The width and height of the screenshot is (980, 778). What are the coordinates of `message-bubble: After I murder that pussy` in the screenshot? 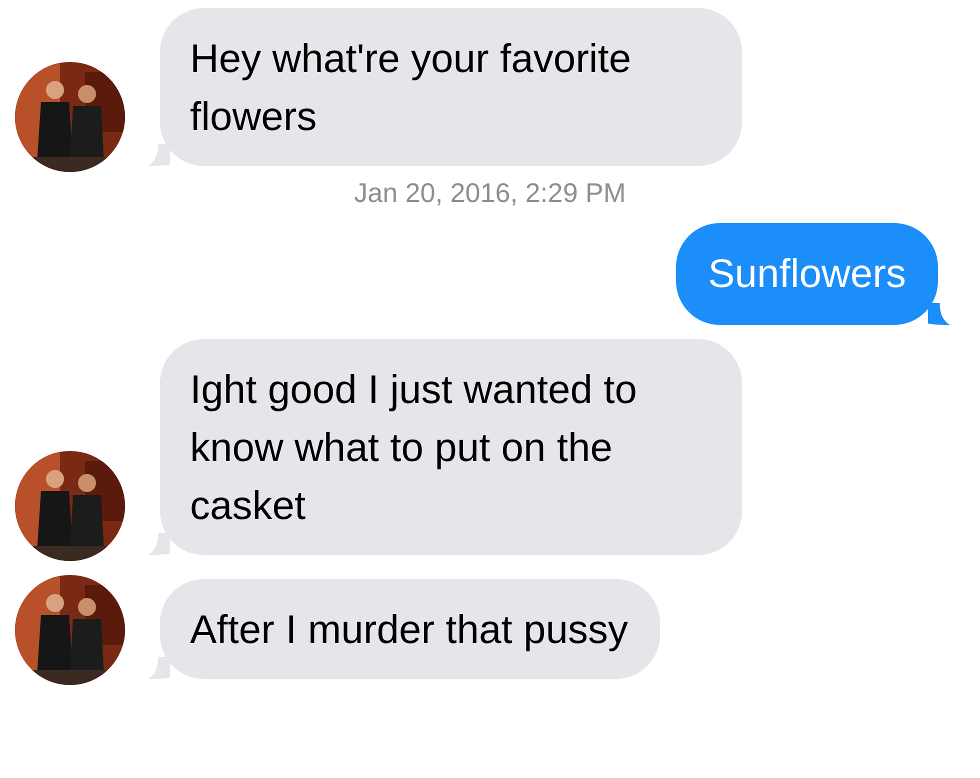 It's located at (410, 629).